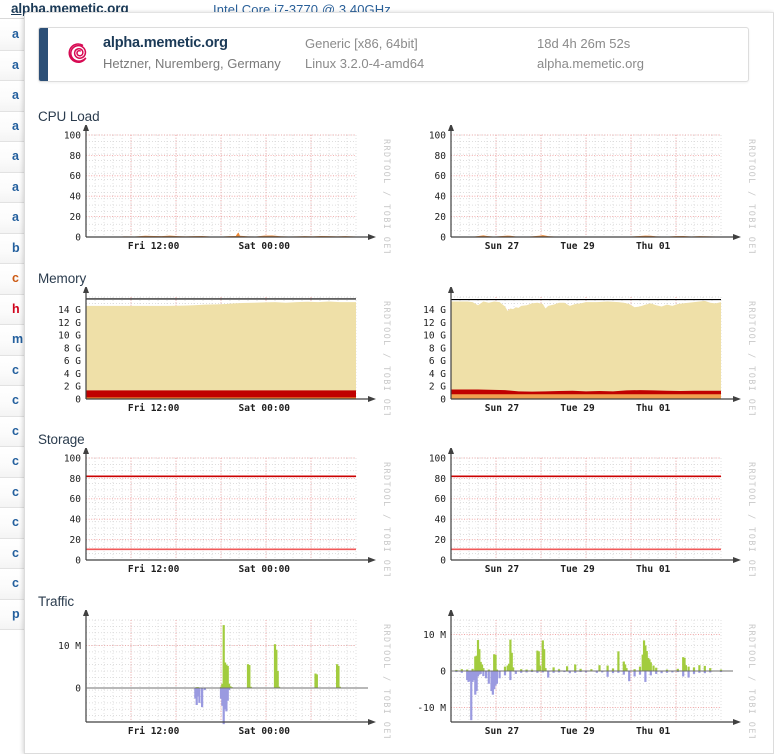  I want to click on section-label-memory: Memory, so click(62, 278).